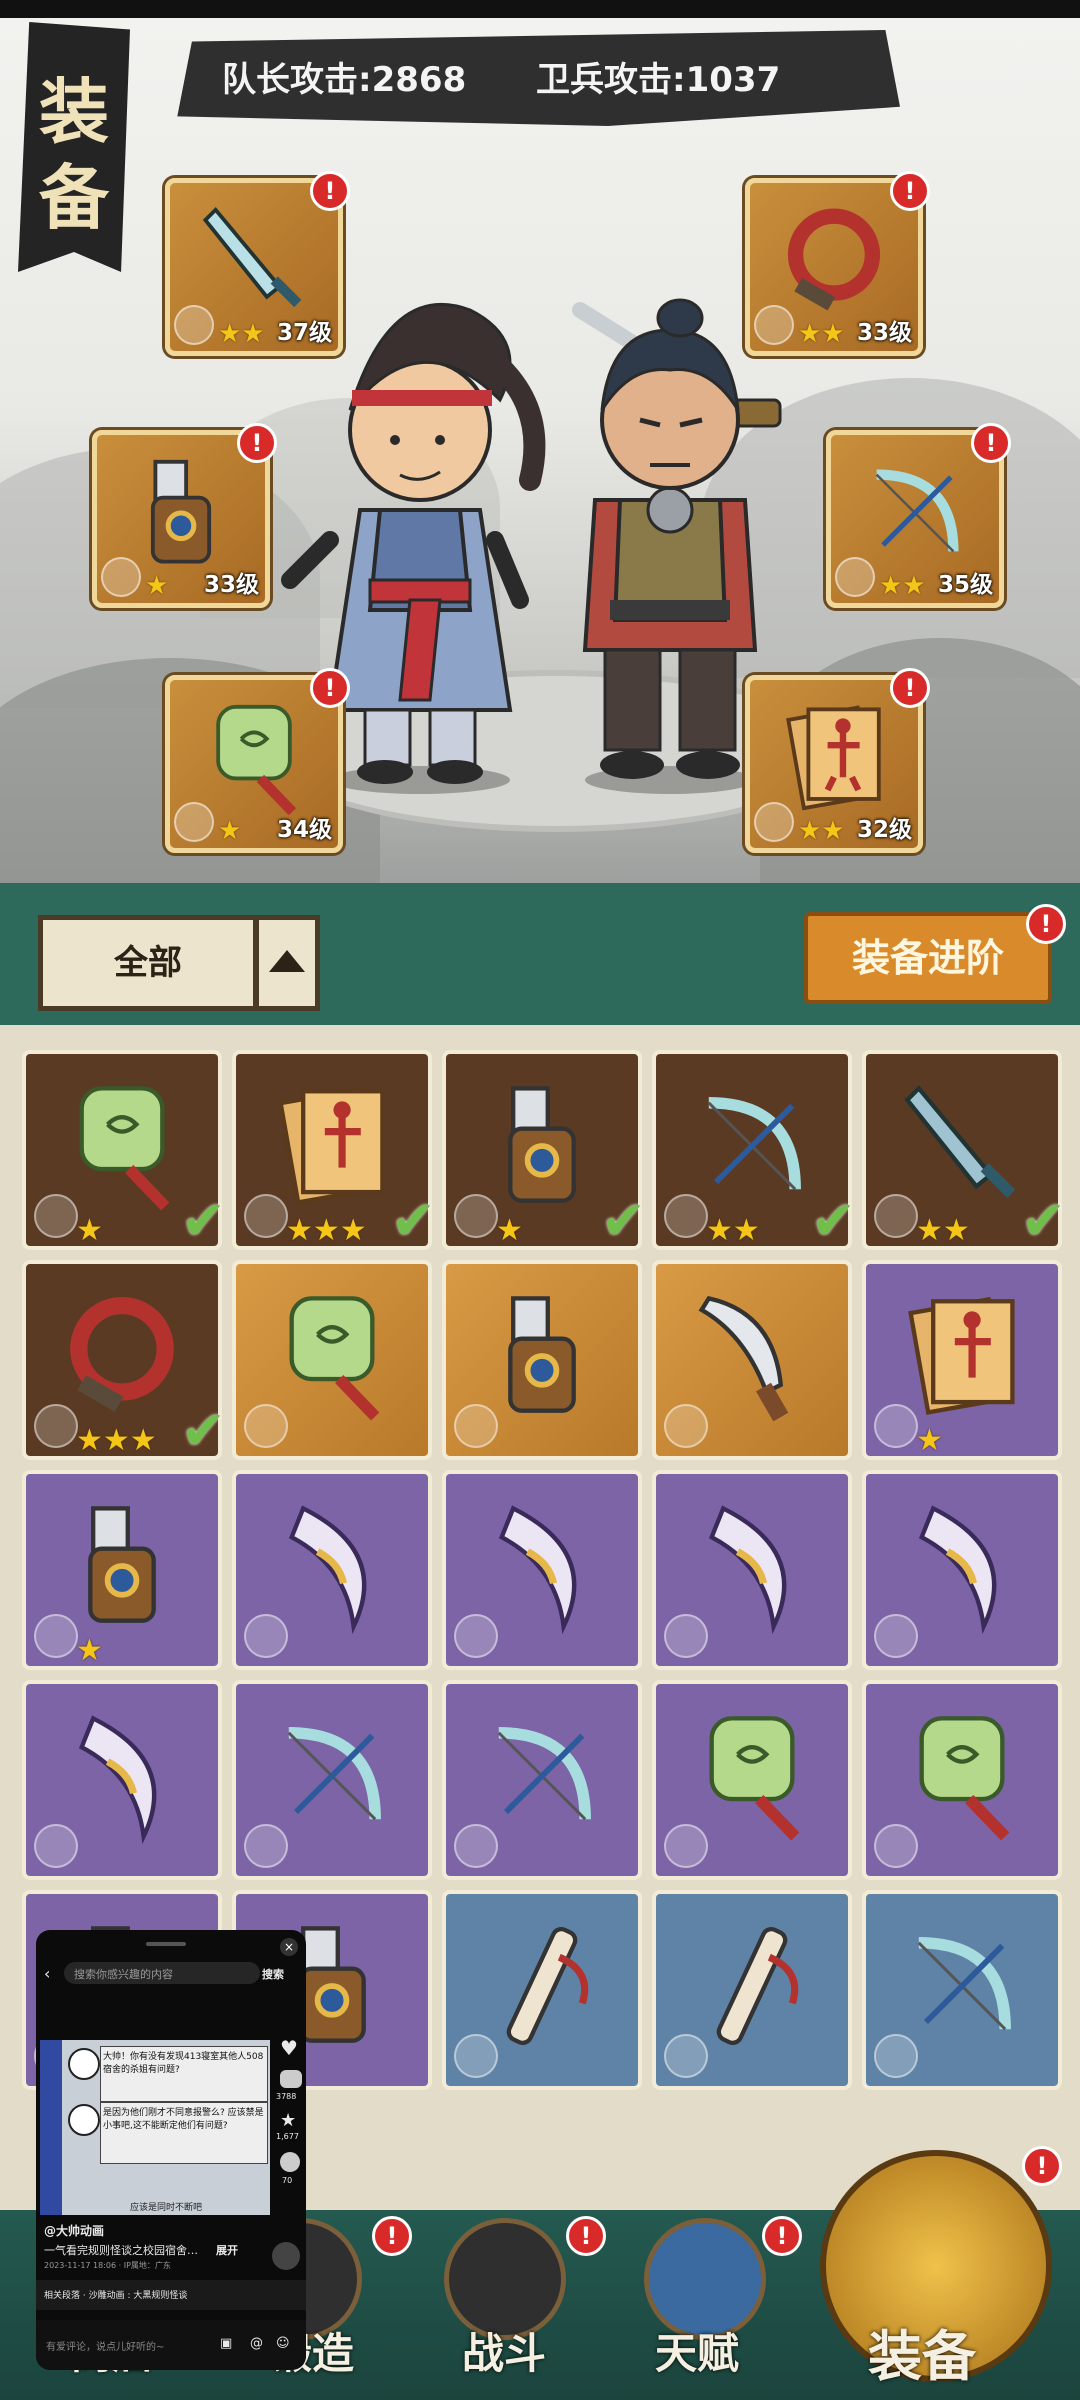 Image resolution: width=1080 pixels, height=2400 pixels. Describe the element at coordinates (290, 2162) in the screenshot. I see `share-icon` at that location.